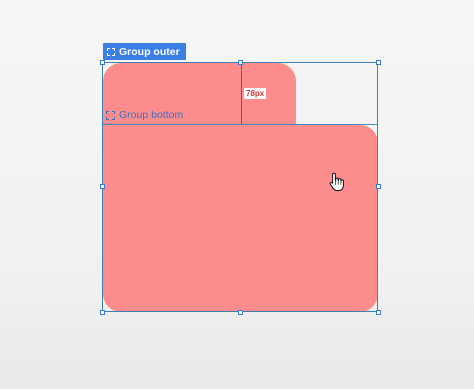 The image size is (474, 389). Describe the element at coordinates (255, 93) in the screenshot. I see `distance-measure-label: 78px` at that location.